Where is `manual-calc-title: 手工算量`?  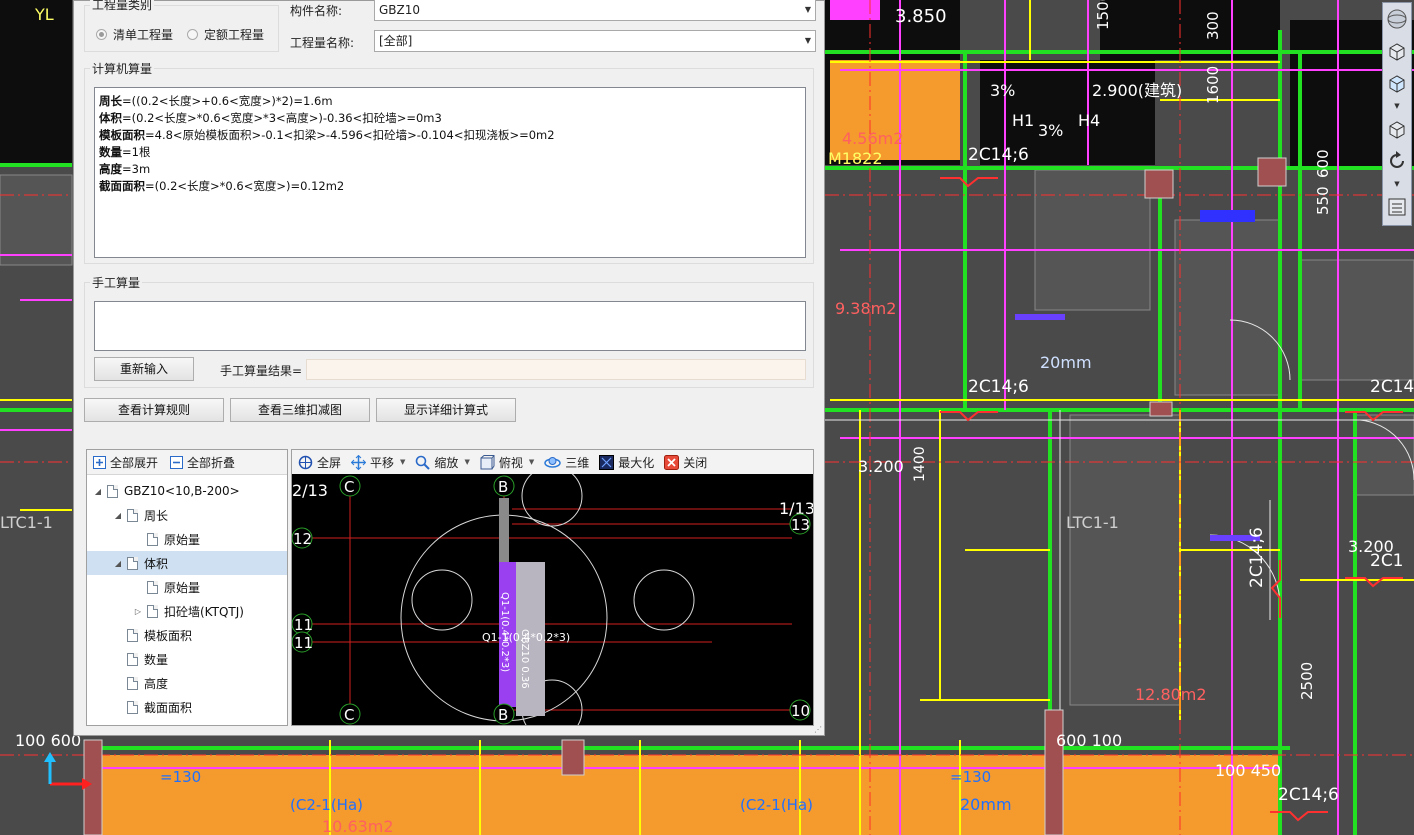 manual-calc-title: 手工算量 is located at coordinates (116, 282).